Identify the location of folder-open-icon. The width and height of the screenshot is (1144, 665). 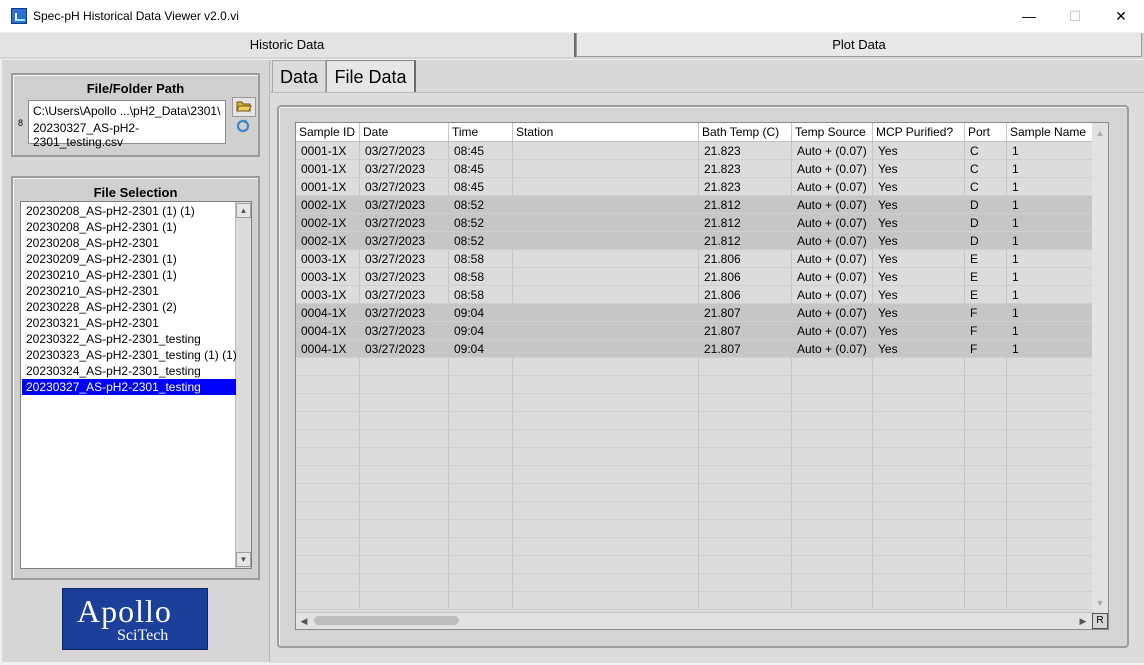
(244, 107).